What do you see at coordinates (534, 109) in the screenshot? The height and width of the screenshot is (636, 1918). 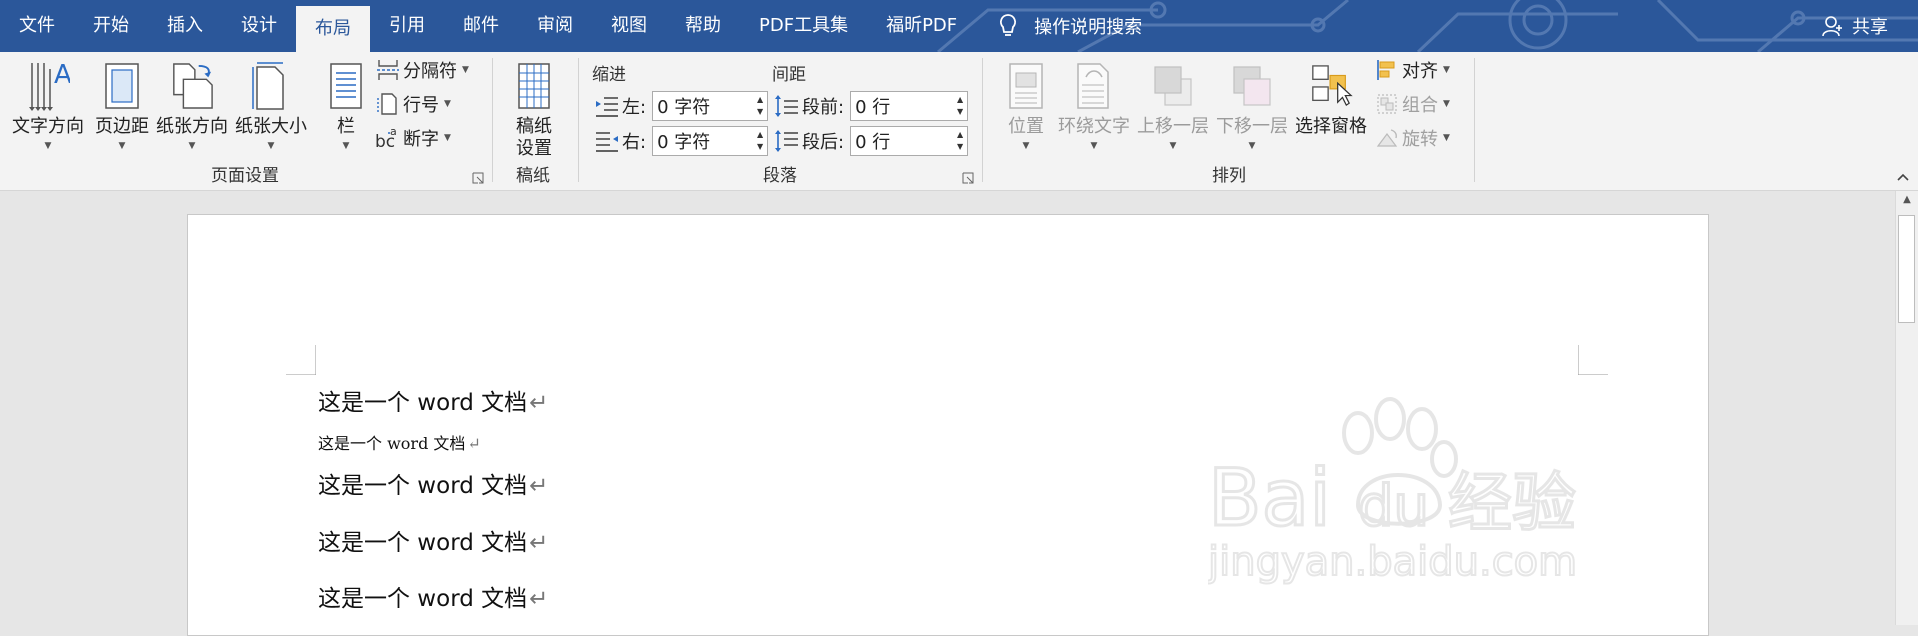 I see `manuscript-setup-button: 稿纸 设置` at bounding box center [534, 109].